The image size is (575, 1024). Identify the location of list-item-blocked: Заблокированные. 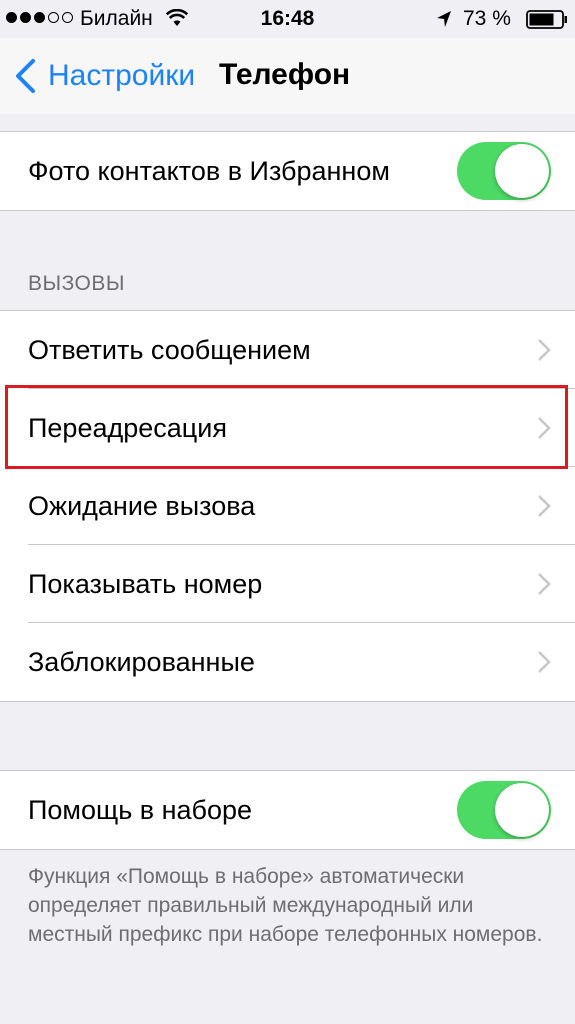
(287, 662).